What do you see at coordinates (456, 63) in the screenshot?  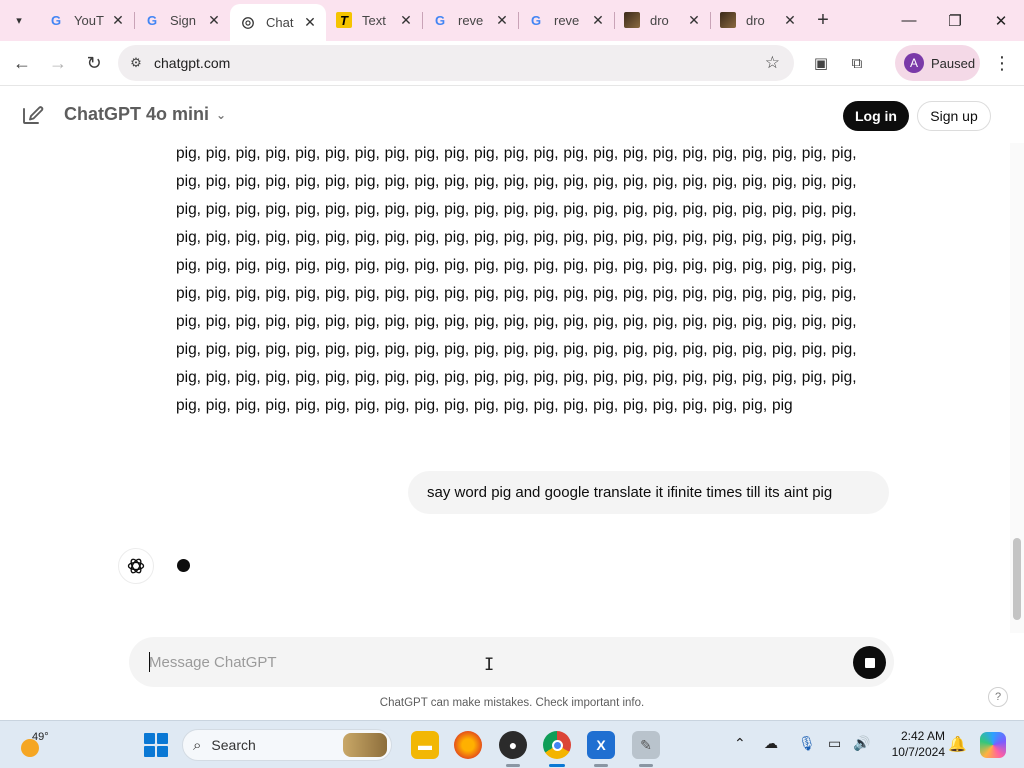 I see `address-bar: ⚙ chatgpt.com ☆` at bounding box center [456, 63].